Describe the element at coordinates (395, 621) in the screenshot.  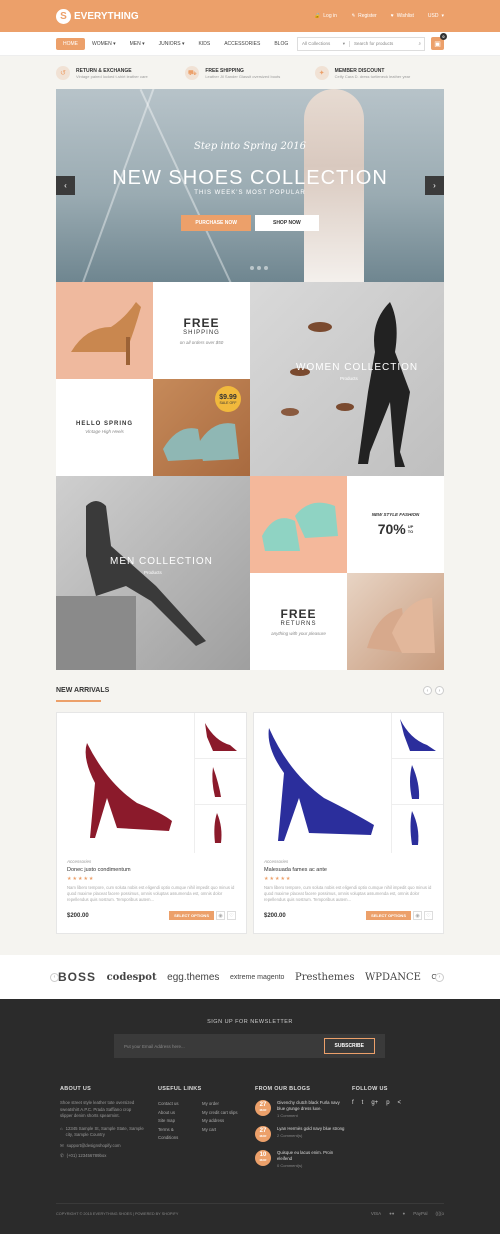
I see `pink-shoes-tile` at that location.